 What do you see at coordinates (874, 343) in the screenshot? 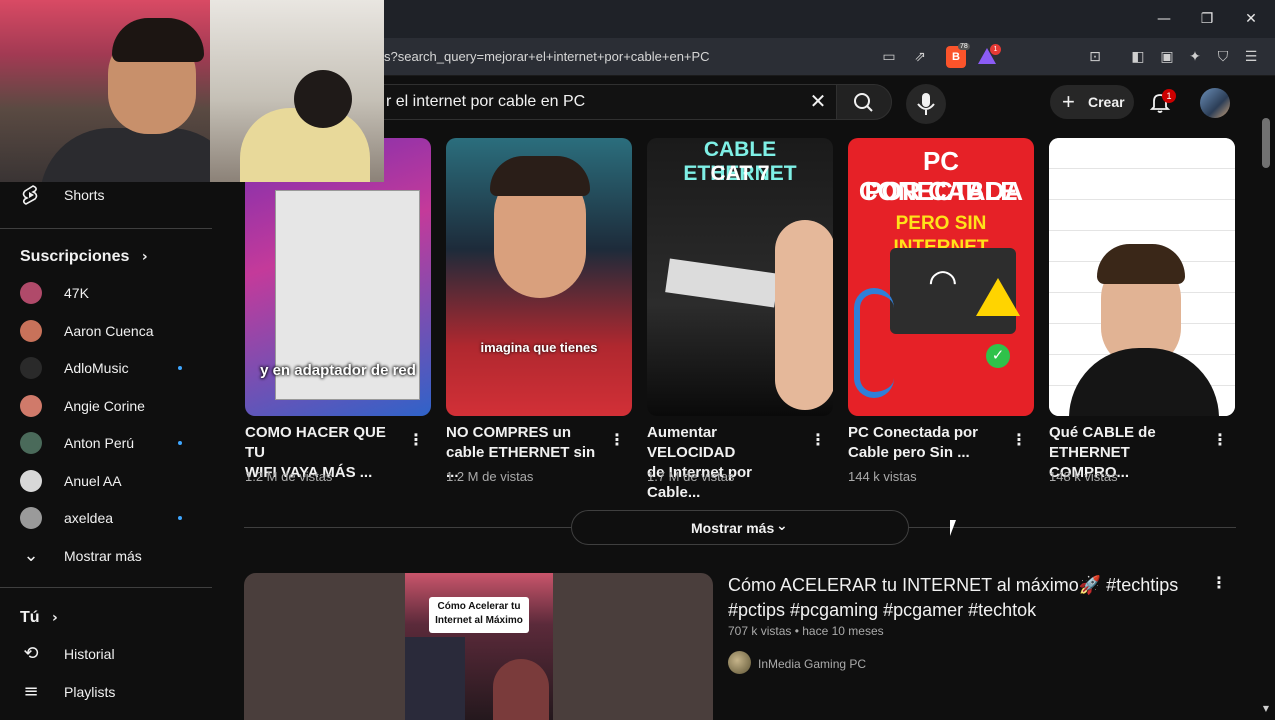
I see `cable-illustration` at bounding box center [874, 343].